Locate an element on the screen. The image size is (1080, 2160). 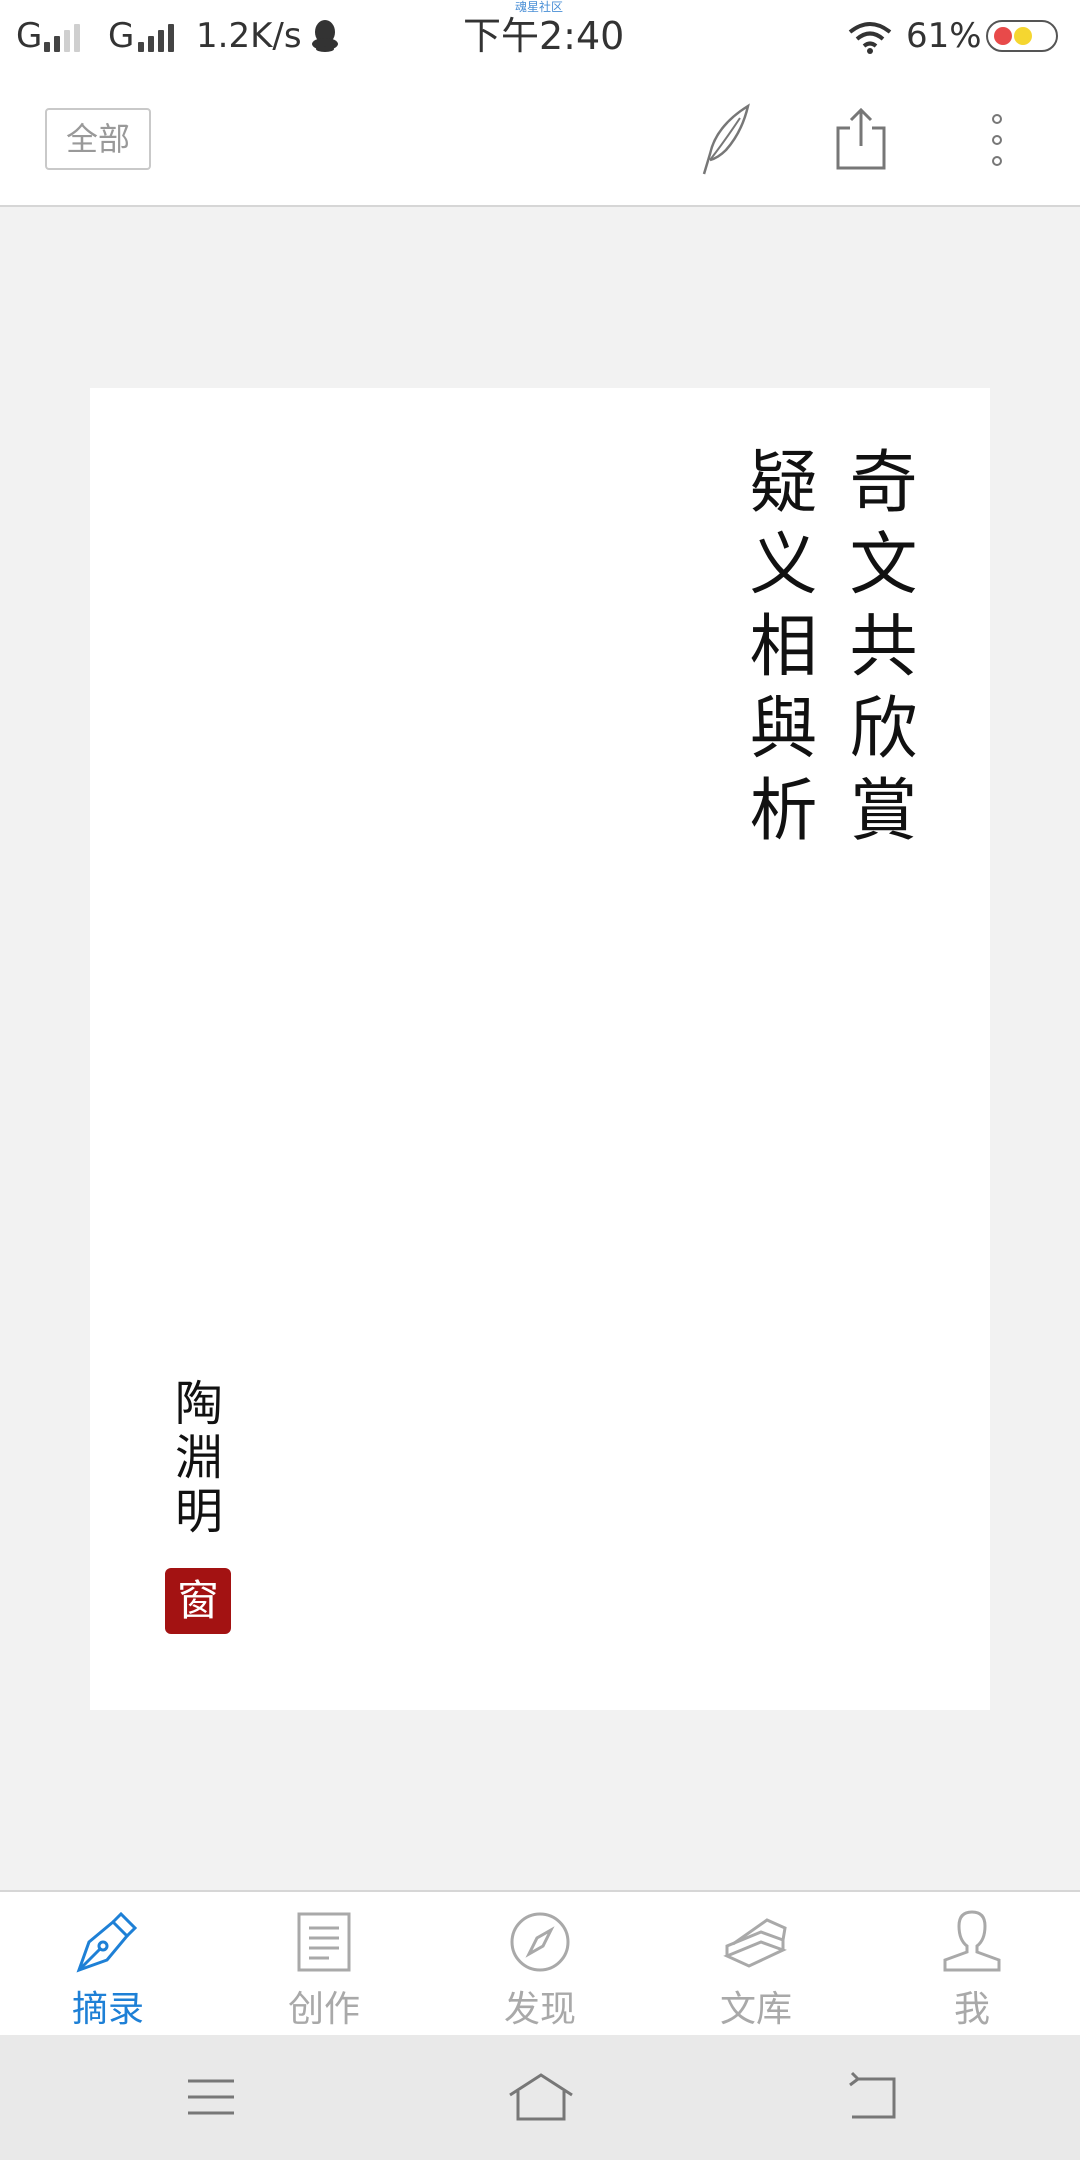
document-icon is located at coordinates (324, 1942).